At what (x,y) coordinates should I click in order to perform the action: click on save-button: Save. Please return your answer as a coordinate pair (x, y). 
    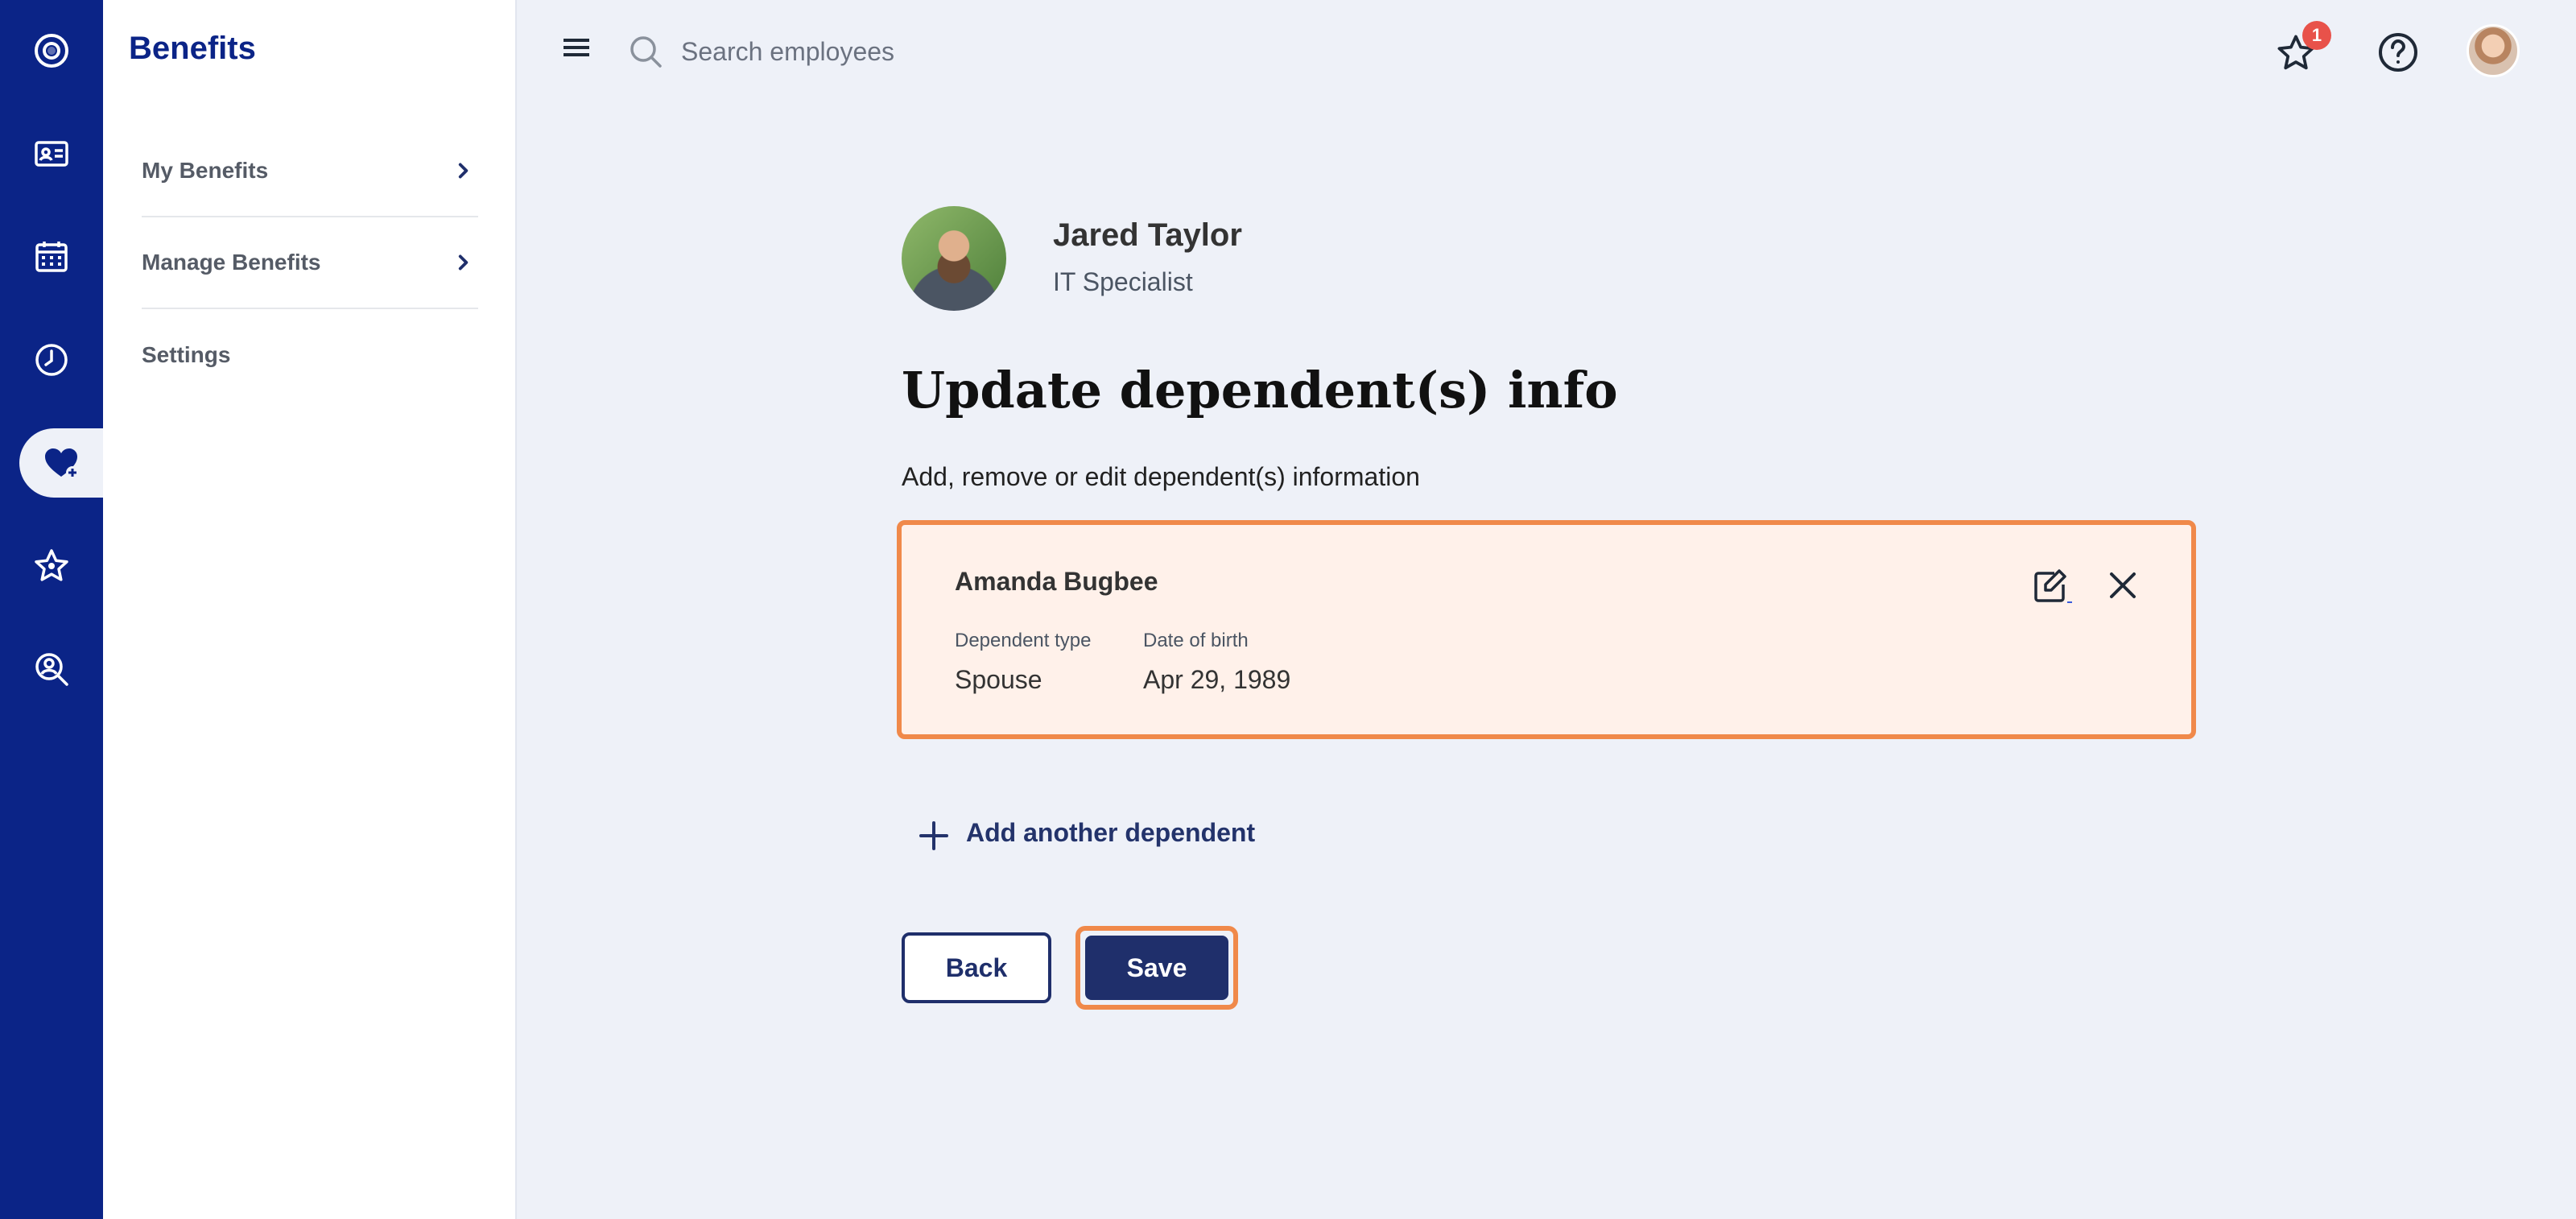
    Looking at the image, I should click on (1156, 968).